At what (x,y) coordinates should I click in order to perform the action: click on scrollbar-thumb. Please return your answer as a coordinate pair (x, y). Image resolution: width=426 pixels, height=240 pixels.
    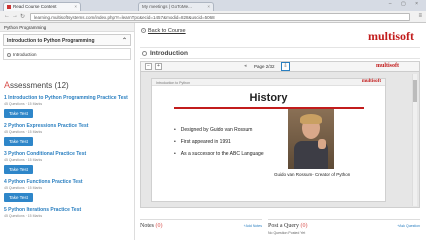
    Looking at the image, I should click on (415, 91).